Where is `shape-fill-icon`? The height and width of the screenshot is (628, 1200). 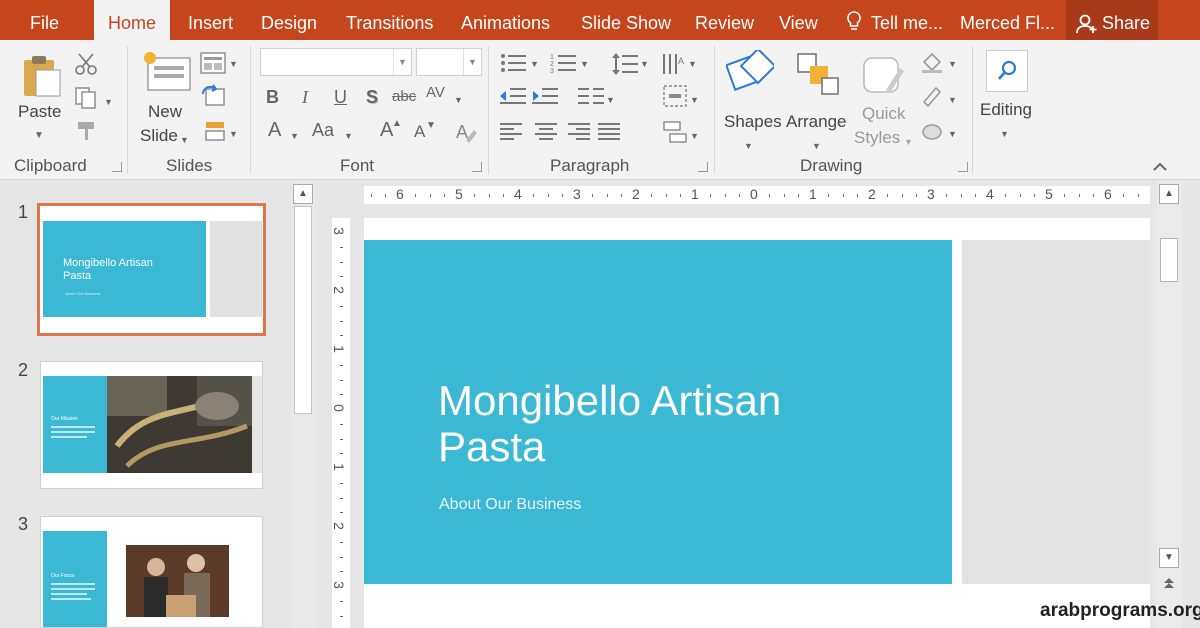
shape-fill-icon is located at coordinates (932, 62).